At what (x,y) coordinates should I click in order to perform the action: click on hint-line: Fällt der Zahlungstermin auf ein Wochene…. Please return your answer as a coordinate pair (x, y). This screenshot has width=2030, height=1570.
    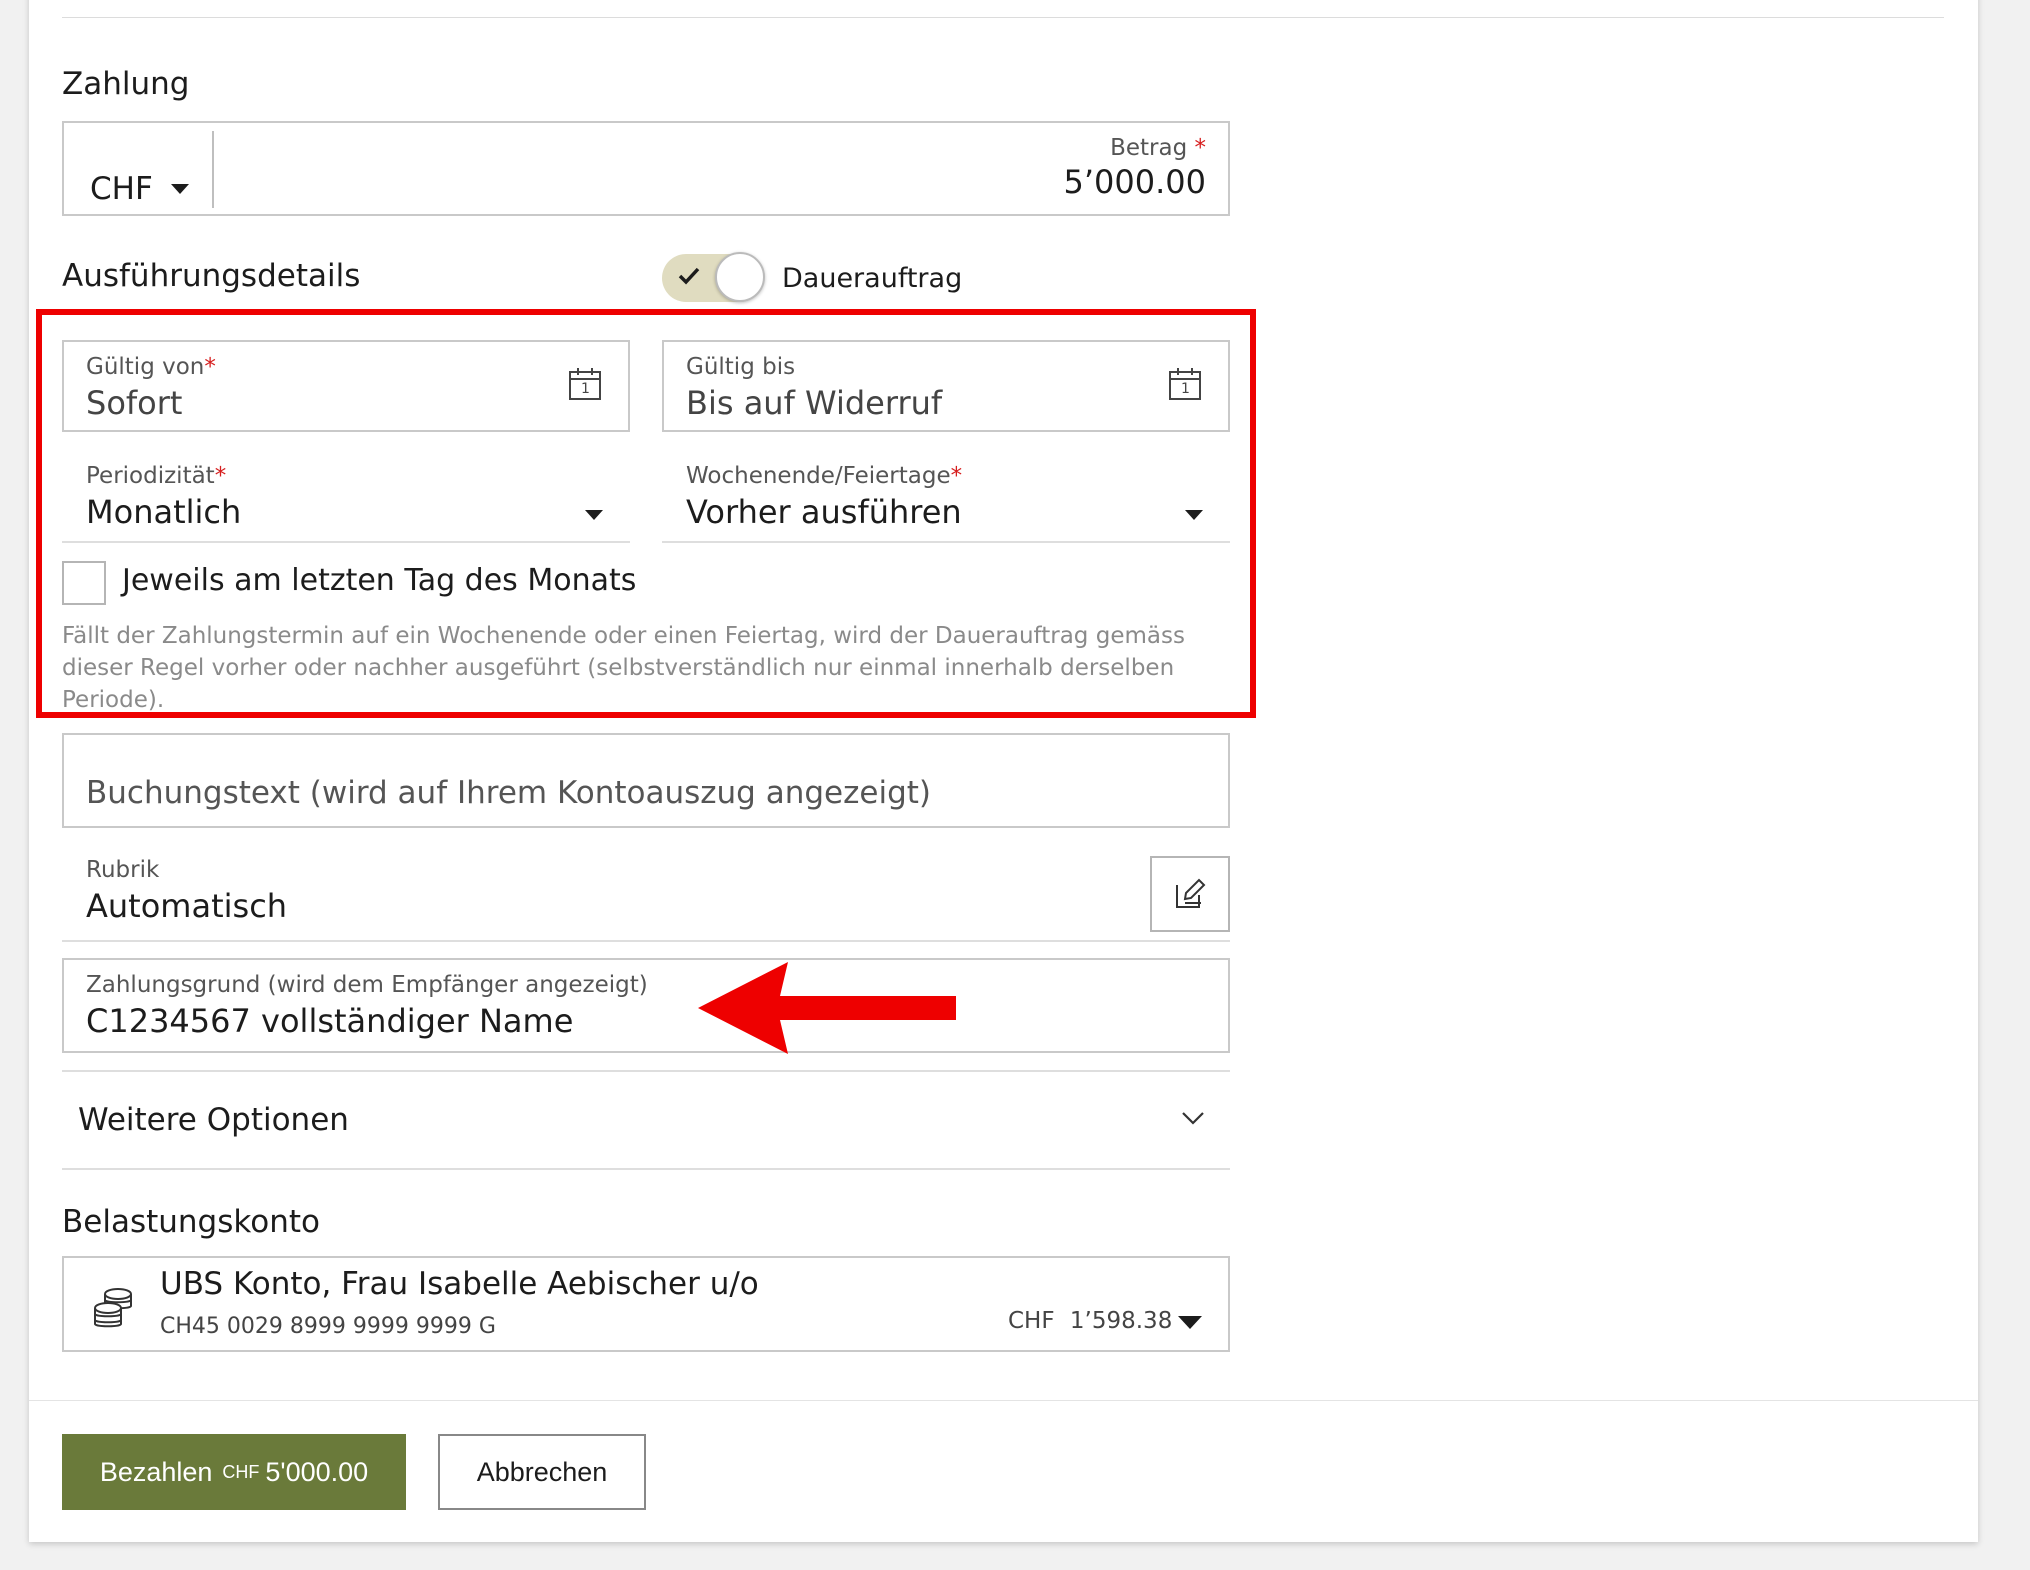
    Looking at the image, I should click on (623, 636).